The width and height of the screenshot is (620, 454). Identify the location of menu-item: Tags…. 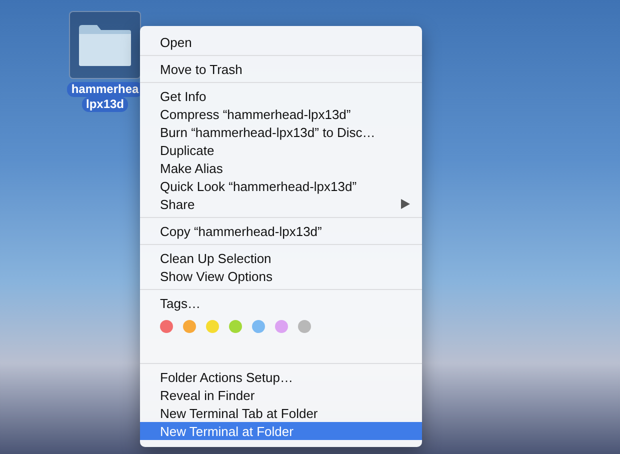
(281, 303).